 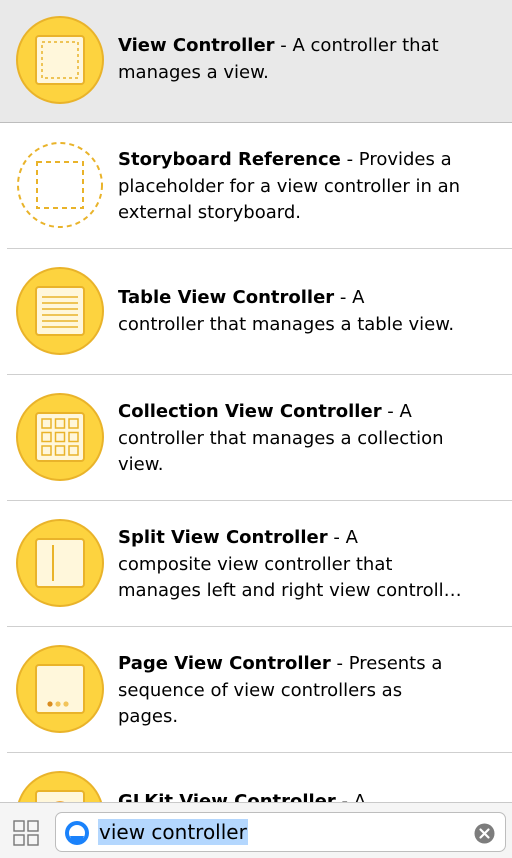 I want to click on filter-icon, so click(x=77, y=833).